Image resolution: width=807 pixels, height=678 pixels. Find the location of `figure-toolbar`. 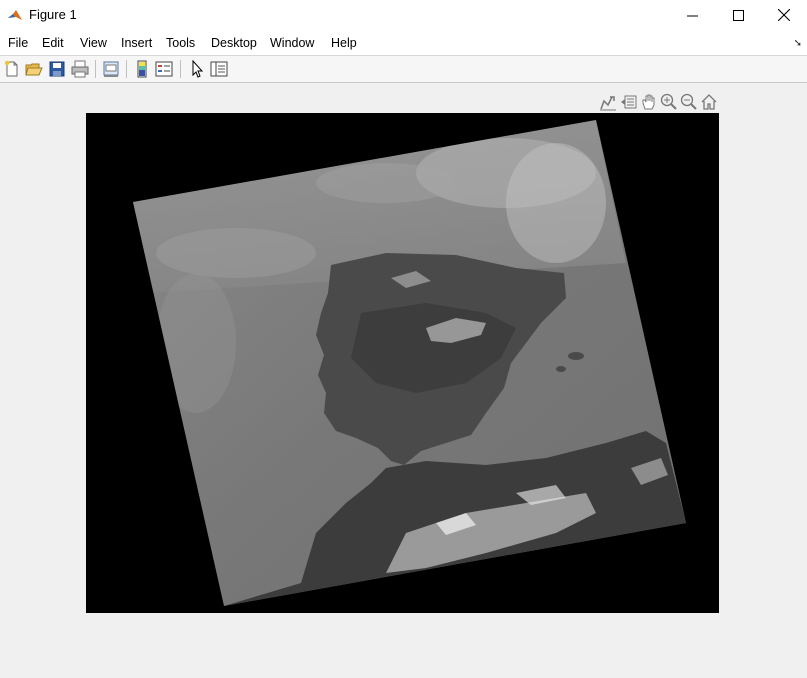

figure-toolbar is located at coordinates (403, 69).